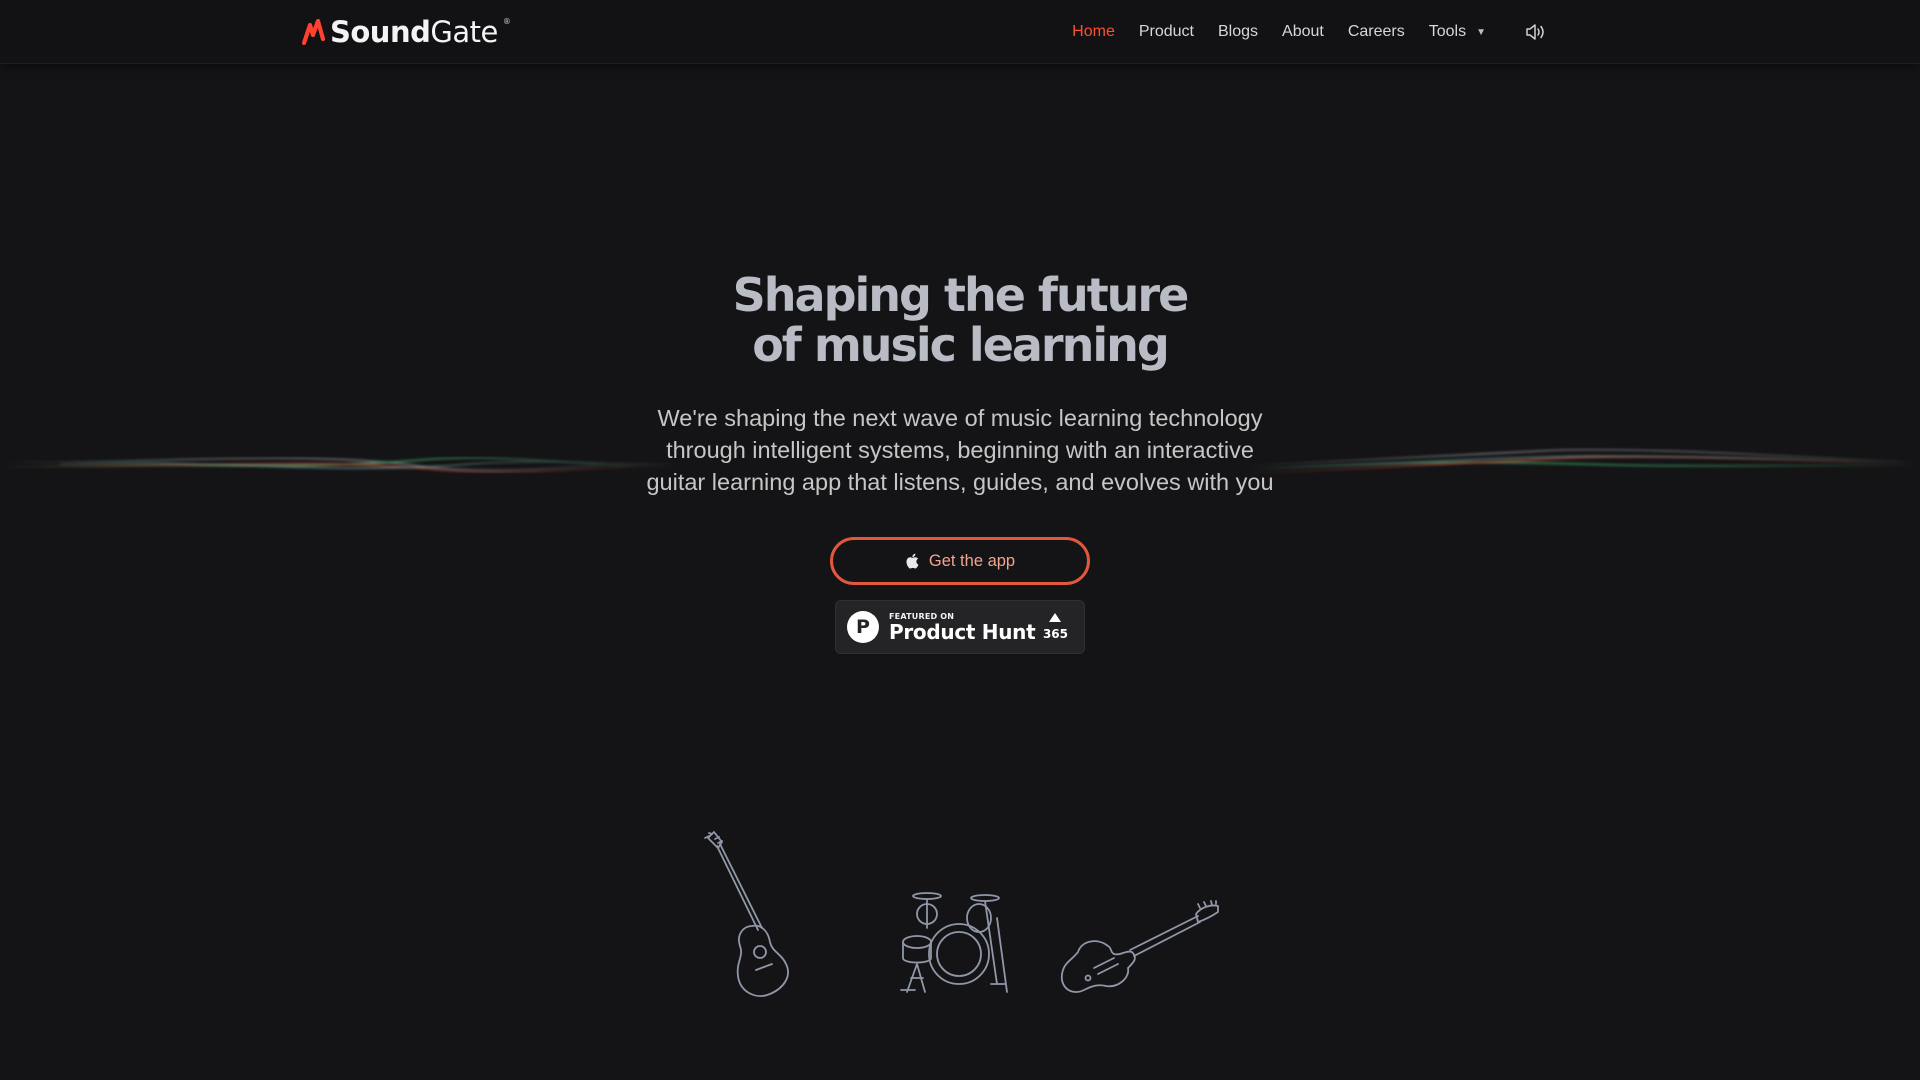 The height and width of the screenshot is (1080, 1920). I want to click on nav-careers: Careers, so click(1376, 32).